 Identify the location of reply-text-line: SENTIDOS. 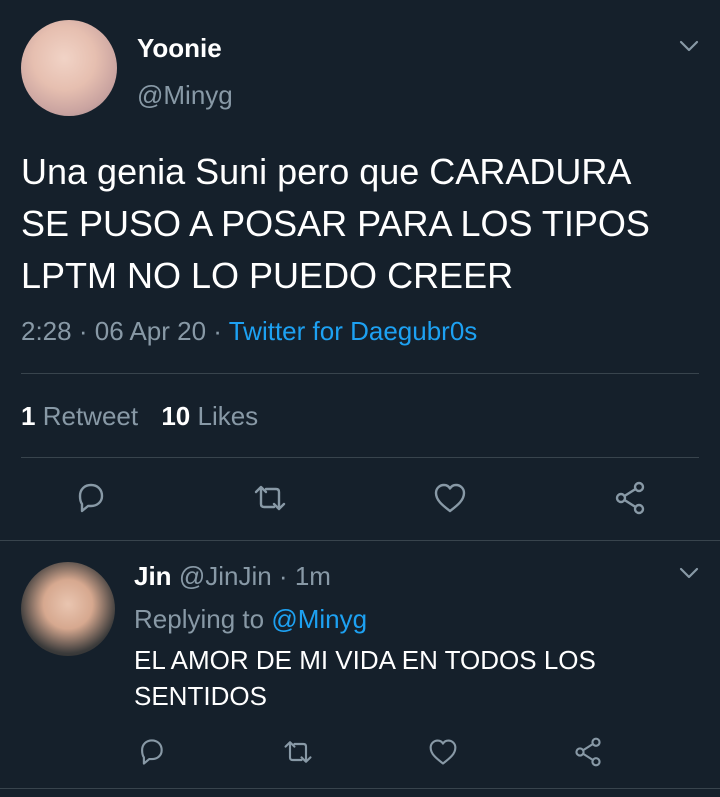
(200, 696).